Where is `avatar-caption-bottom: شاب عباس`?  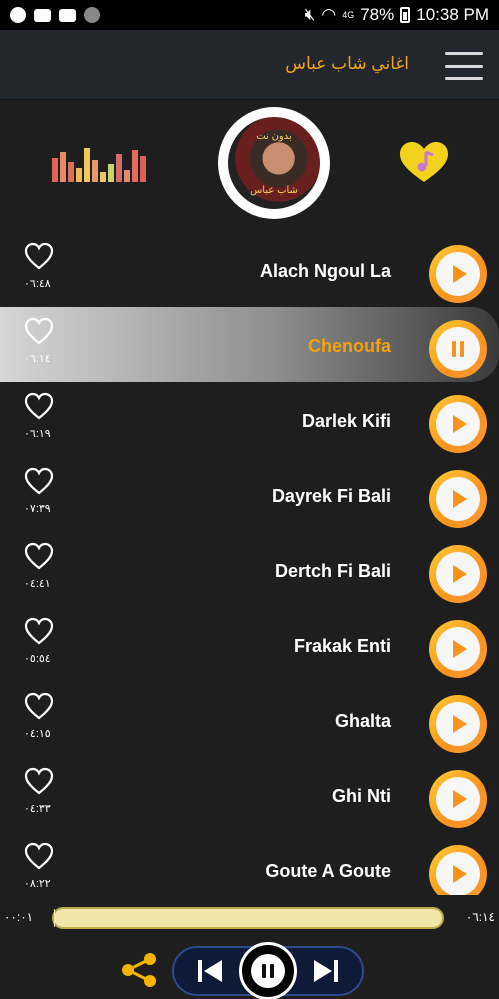
avatar-caption-bottom: شاب عباس is located at coordinates (274, 190).